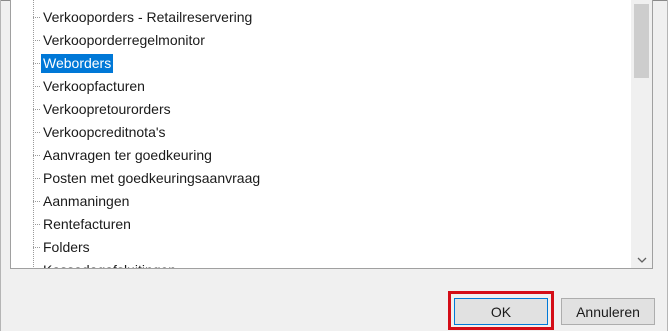 The image size is (668, 331). Describe the element at coordinates (94, 86) in the screenshot. I see `tree-item-label: Verkoopfacturen` at that location.